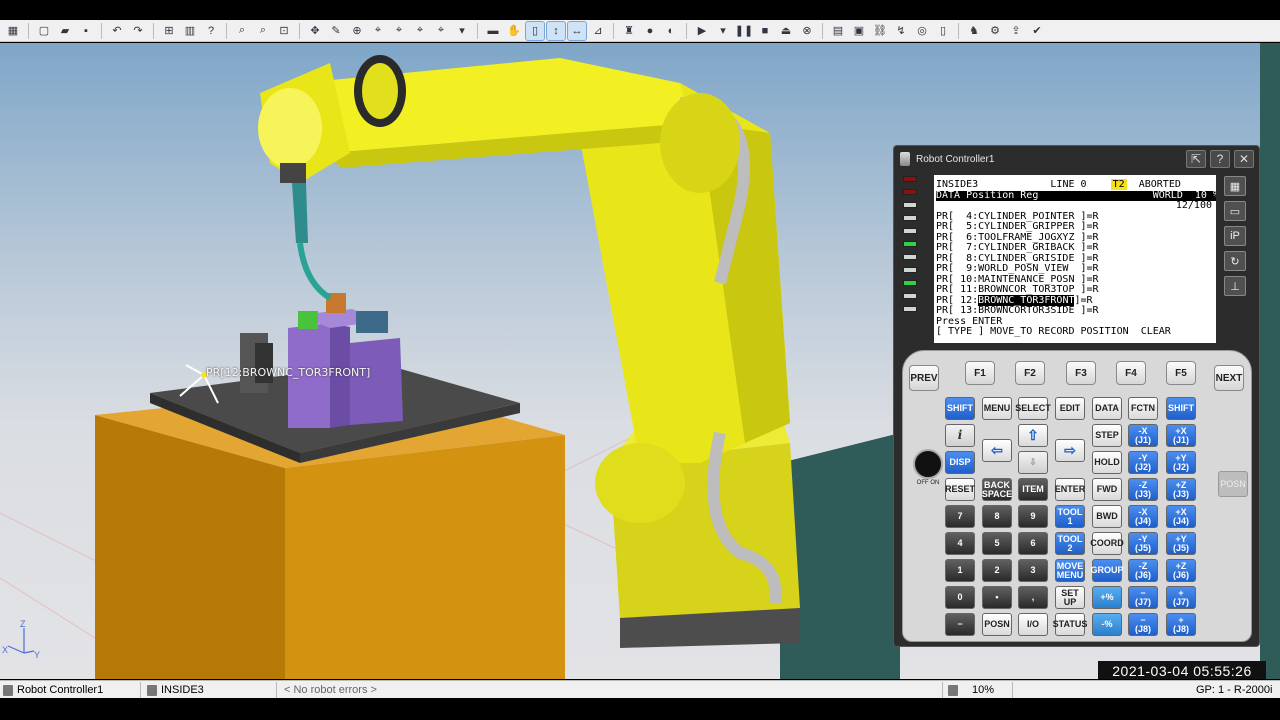 This screenshot has height=720, width=1280. What do you see at coordinates (211, 31) in the screenshot?
I see `help-icon: ?` at bounding box center [211, 31].